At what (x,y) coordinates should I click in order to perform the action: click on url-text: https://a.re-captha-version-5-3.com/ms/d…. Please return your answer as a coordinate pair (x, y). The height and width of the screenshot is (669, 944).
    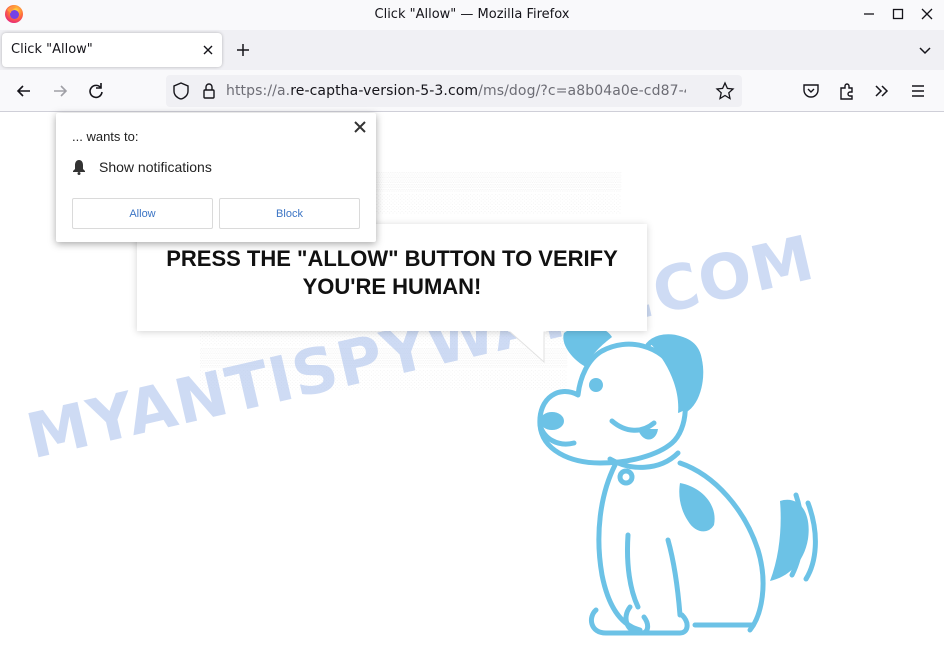
    Looking at the image, I should click on (456, 91).